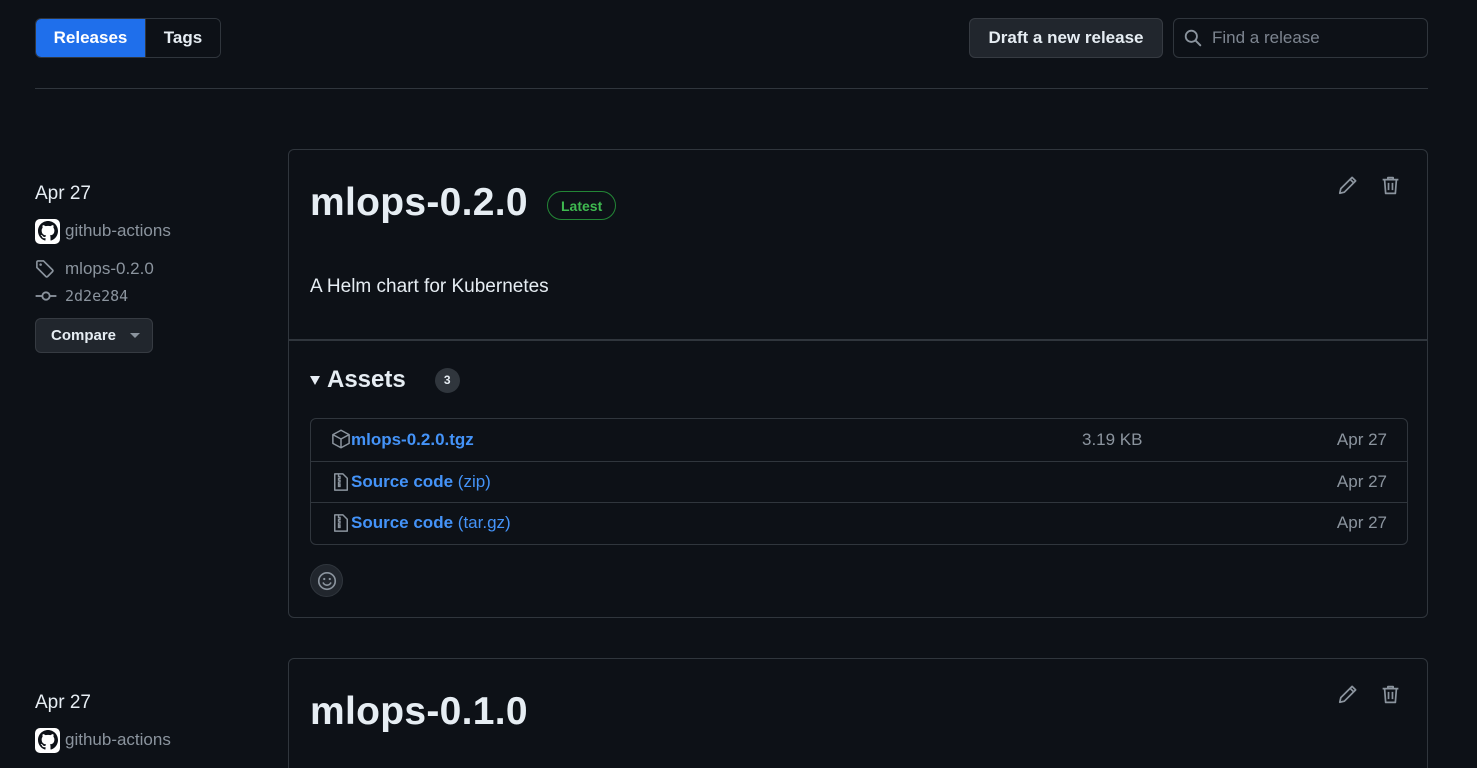 The height and width of the screenshot is (768, 1477). Describe the element at coordinates (341, 439) in the screenshot. I see `package-icon` at that location.